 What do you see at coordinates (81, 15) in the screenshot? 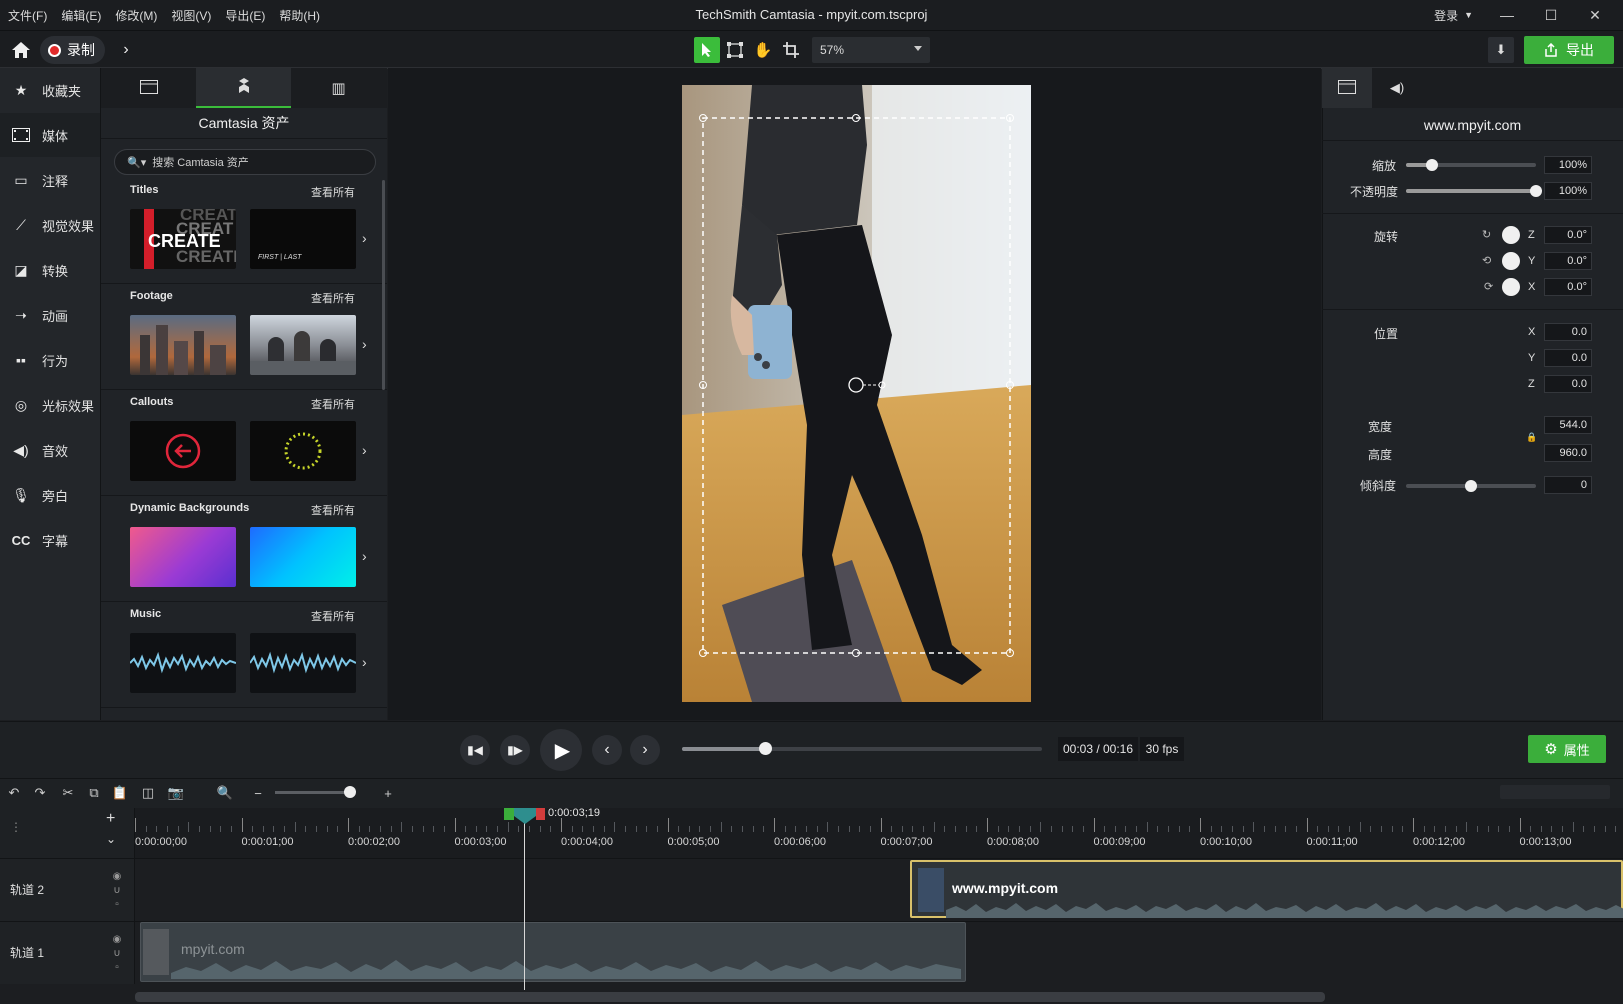
I see `menu-edit: 编辑(E)` at bounding box center [81, 15].